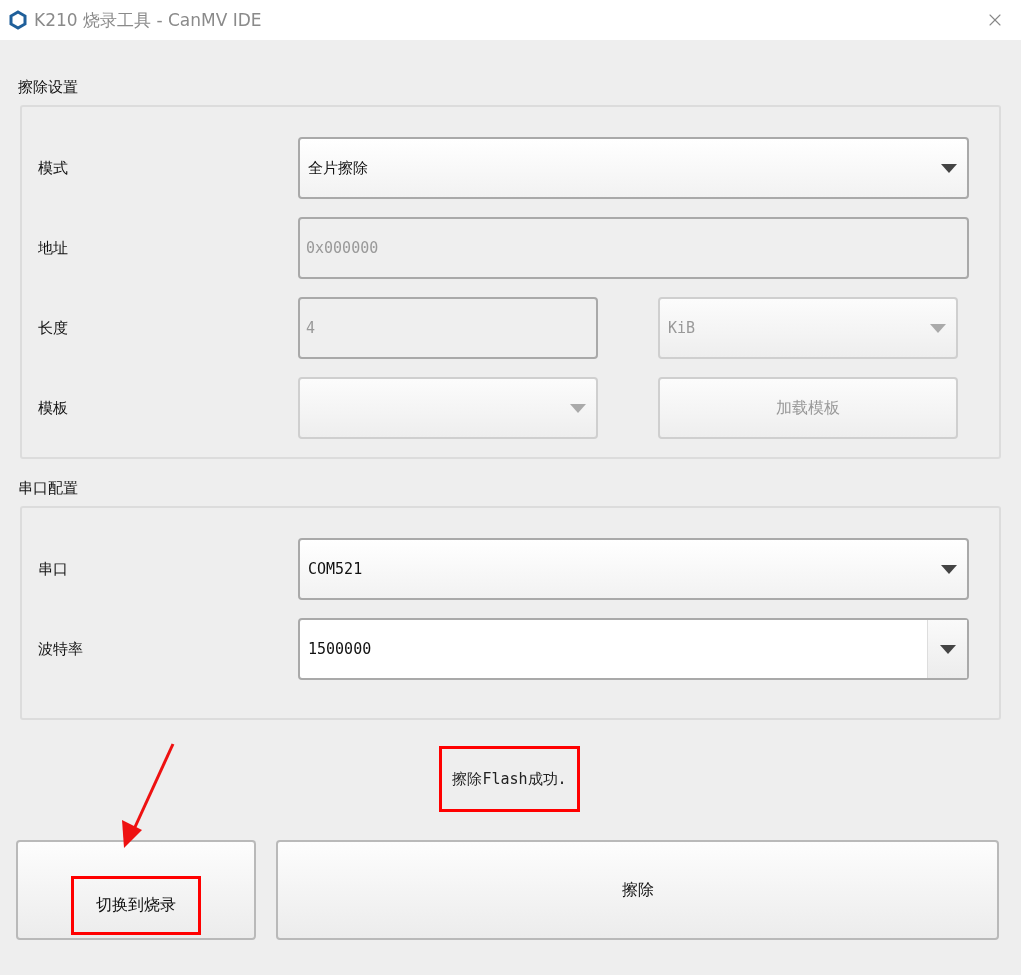 Image resolution: width=1021 pixels, height=975 pixels. I want to click on field-label: 地址, so click(53, 248).